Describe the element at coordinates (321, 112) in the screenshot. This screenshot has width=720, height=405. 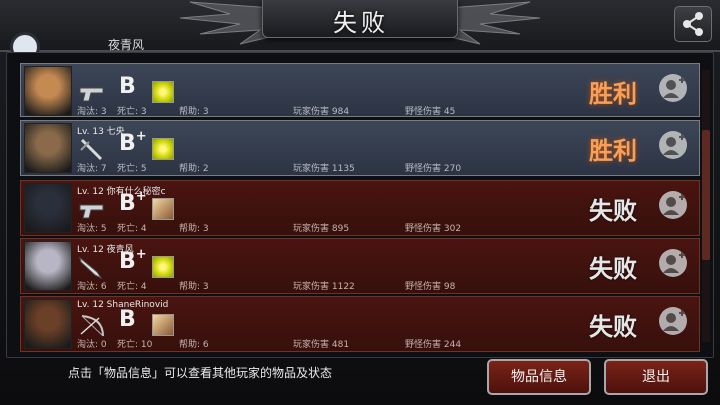
I see `player-damage-stat: 玩家伤害 984` at that location.